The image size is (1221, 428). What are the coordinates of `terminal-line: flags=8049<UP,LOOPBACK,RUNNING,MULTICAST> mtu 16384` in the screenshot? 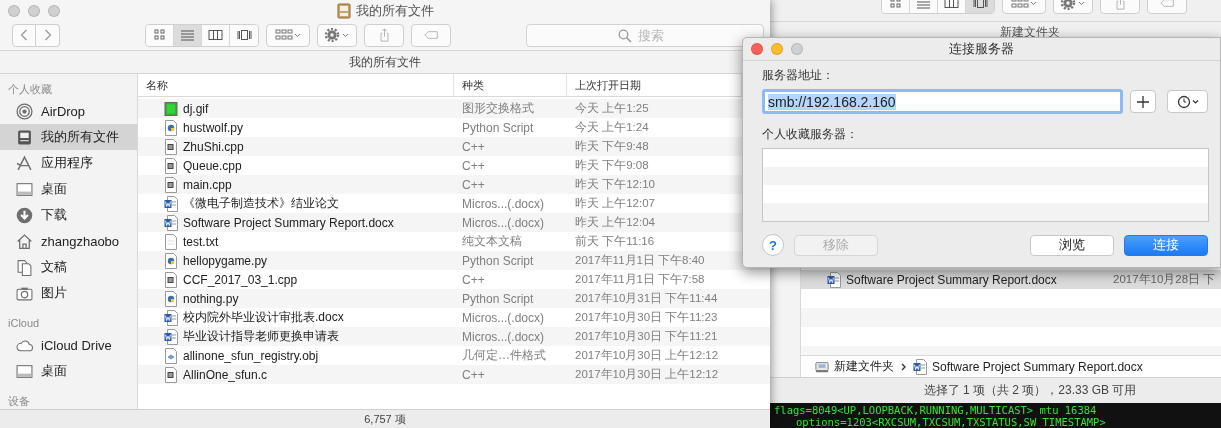 It's located at (935, 410).